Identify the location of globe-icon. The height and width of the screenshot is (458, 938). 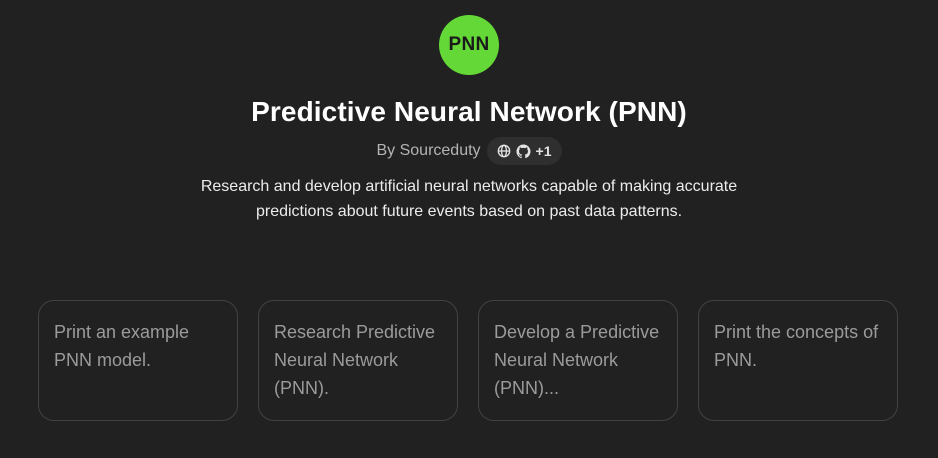
(504, 151).